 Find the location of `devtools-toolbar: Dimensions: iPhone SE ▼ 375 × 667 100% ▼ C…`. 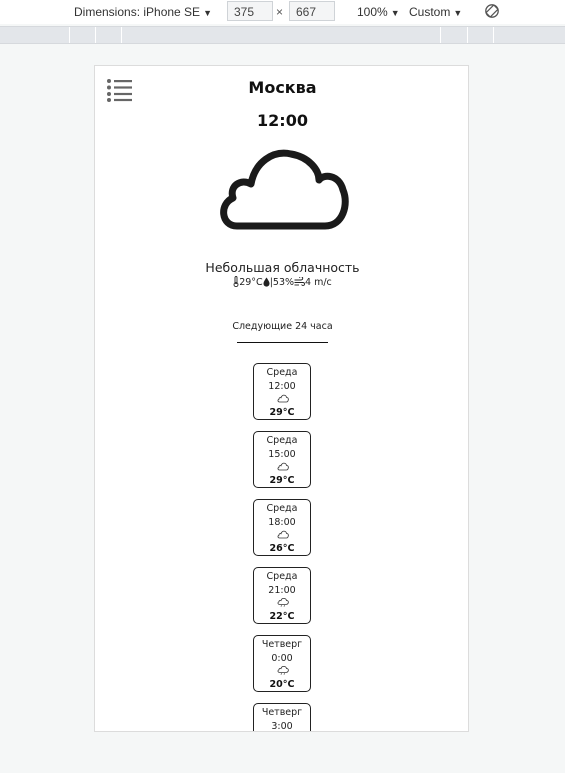

devtools-toolbar: Dimensions: iPhone SE ▼ 375 × 667 100% ▼ C… is located at coordinates (282, 12).